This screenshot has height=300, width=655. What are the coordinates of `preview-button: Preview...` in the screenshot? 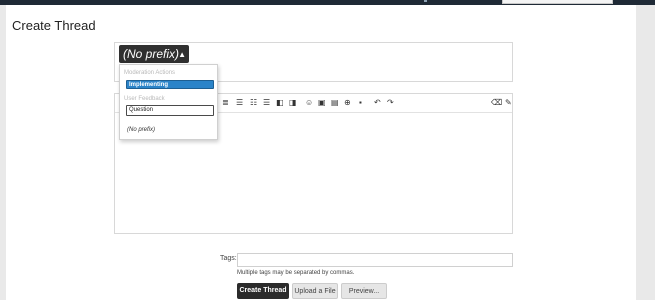 It's located at (364, 291).